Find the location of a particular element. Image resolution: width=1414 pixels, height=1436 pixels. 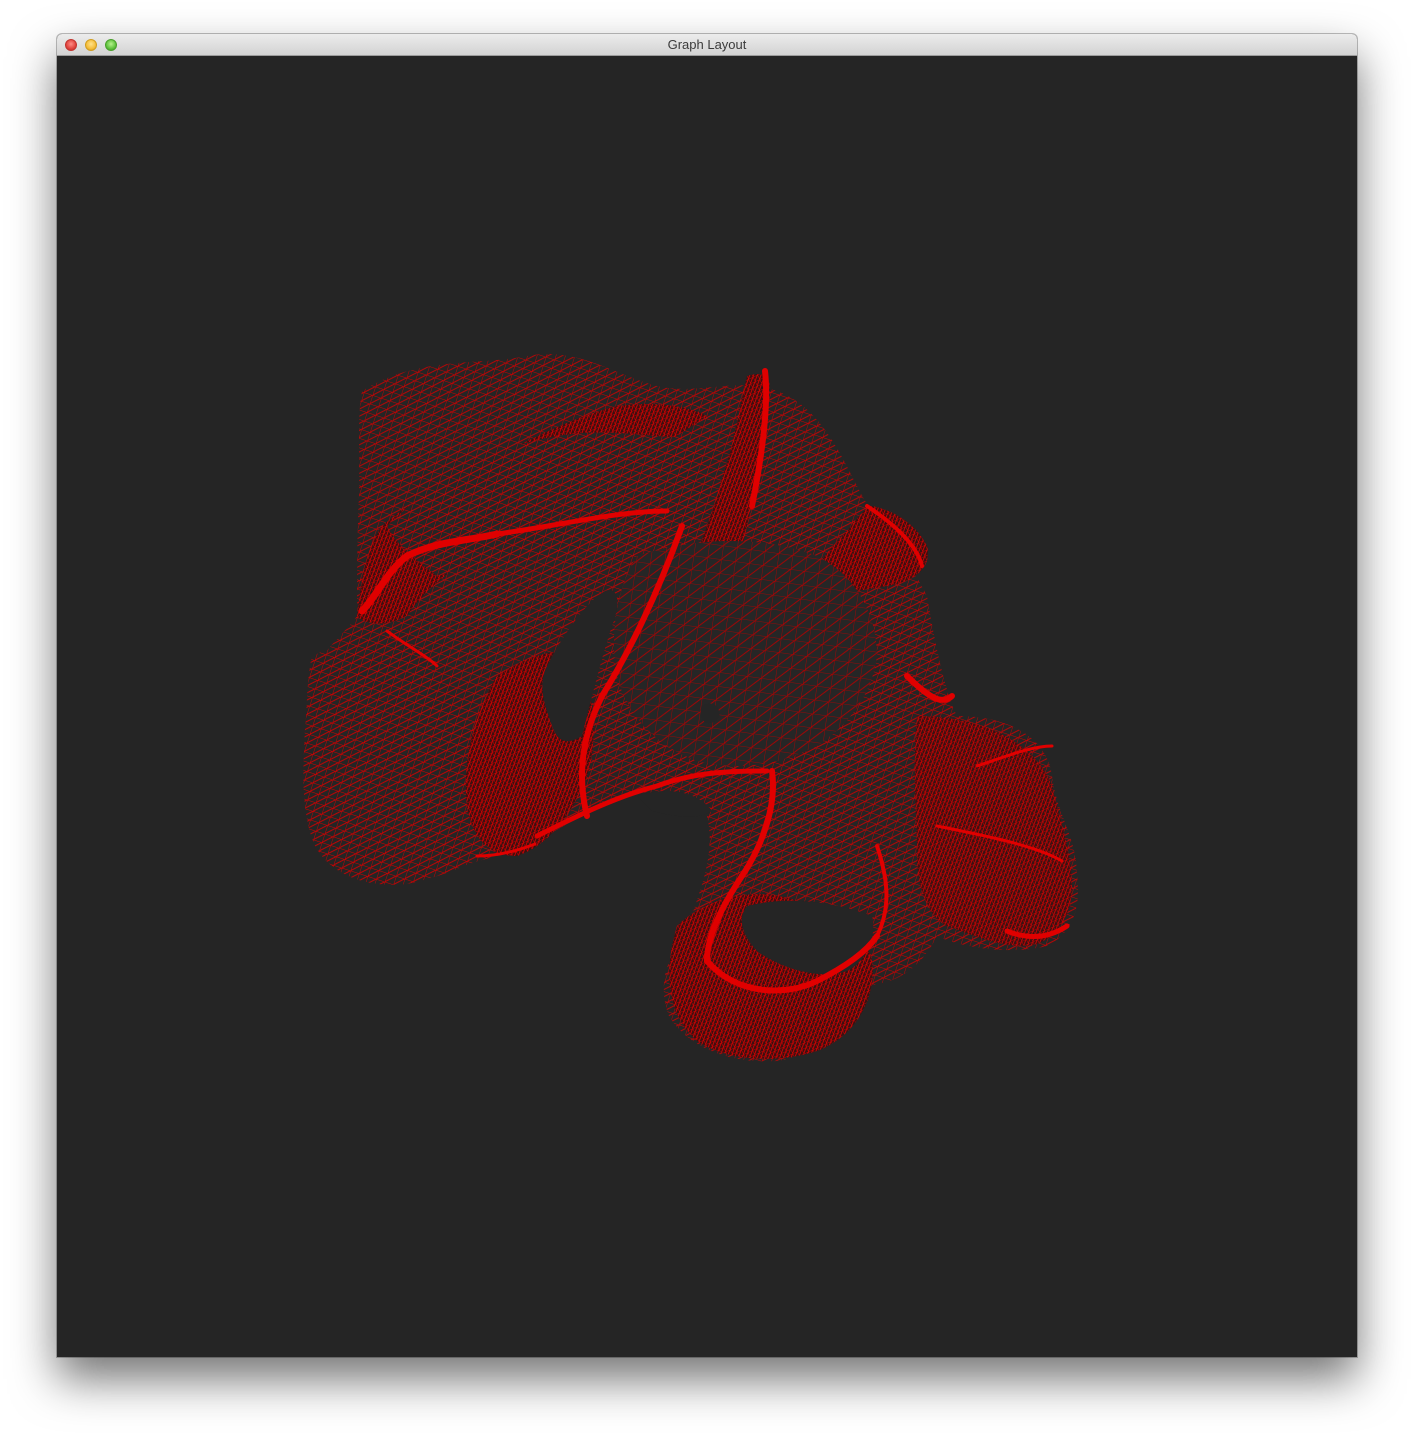

mesh-region-right-lobe is located at coordinates (993, 831).